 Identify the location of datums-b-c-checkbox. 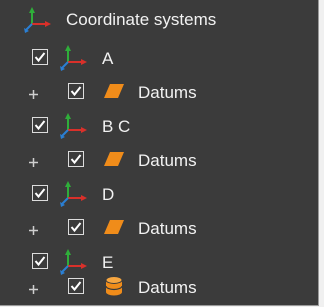
(76, 159).